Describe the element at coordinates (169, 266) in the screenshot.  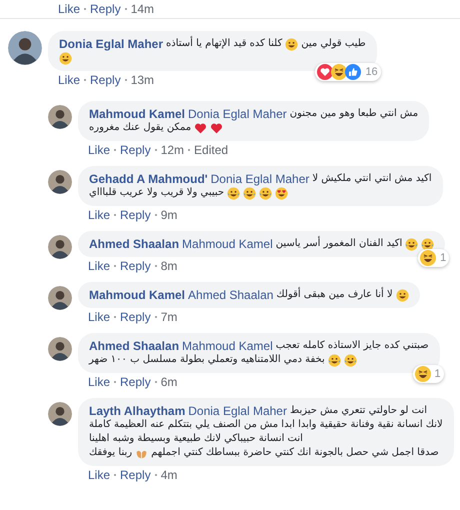
I see `comment-time: 8m` at that location.